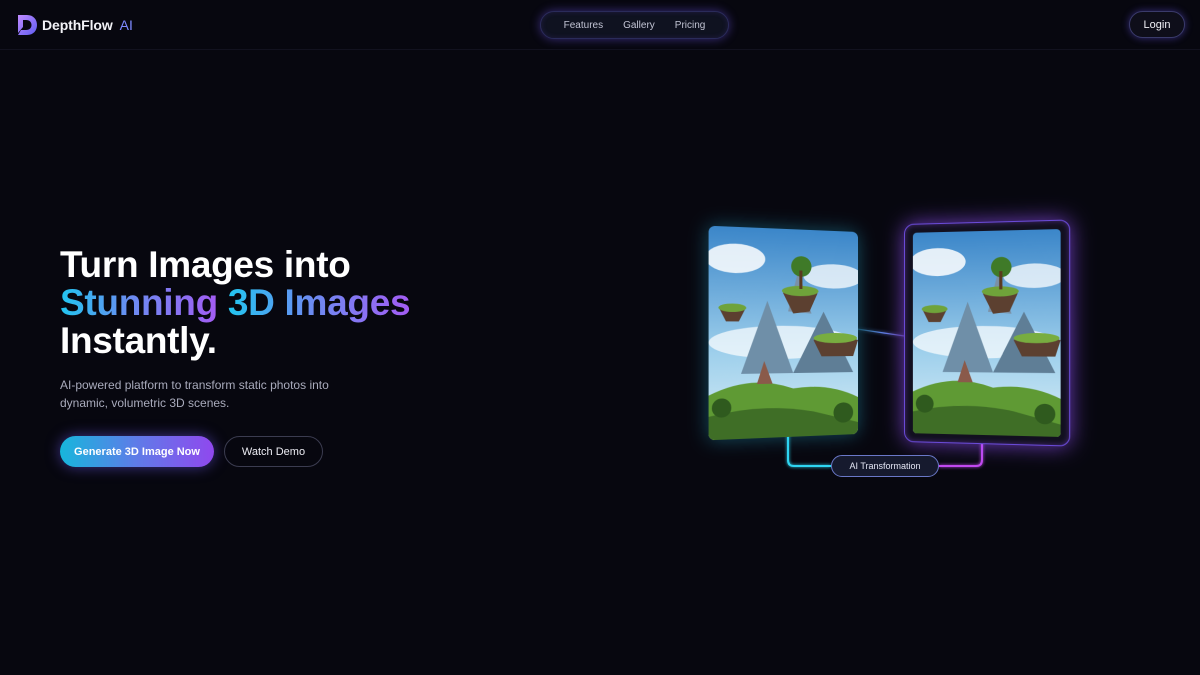  What do you see at coordinates (319, 302) in the screenshot?
I see `hero-title-highlight-2: 3D Images` at bounding box center [319, 302].